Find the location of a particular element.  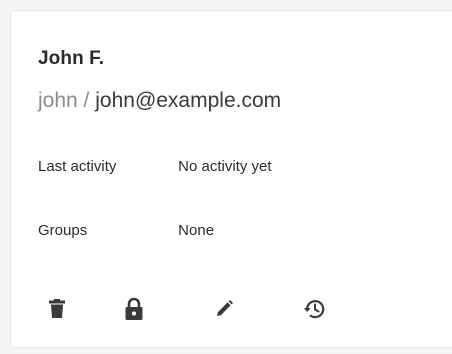

lock-icon is located at coordinates (134, 308).